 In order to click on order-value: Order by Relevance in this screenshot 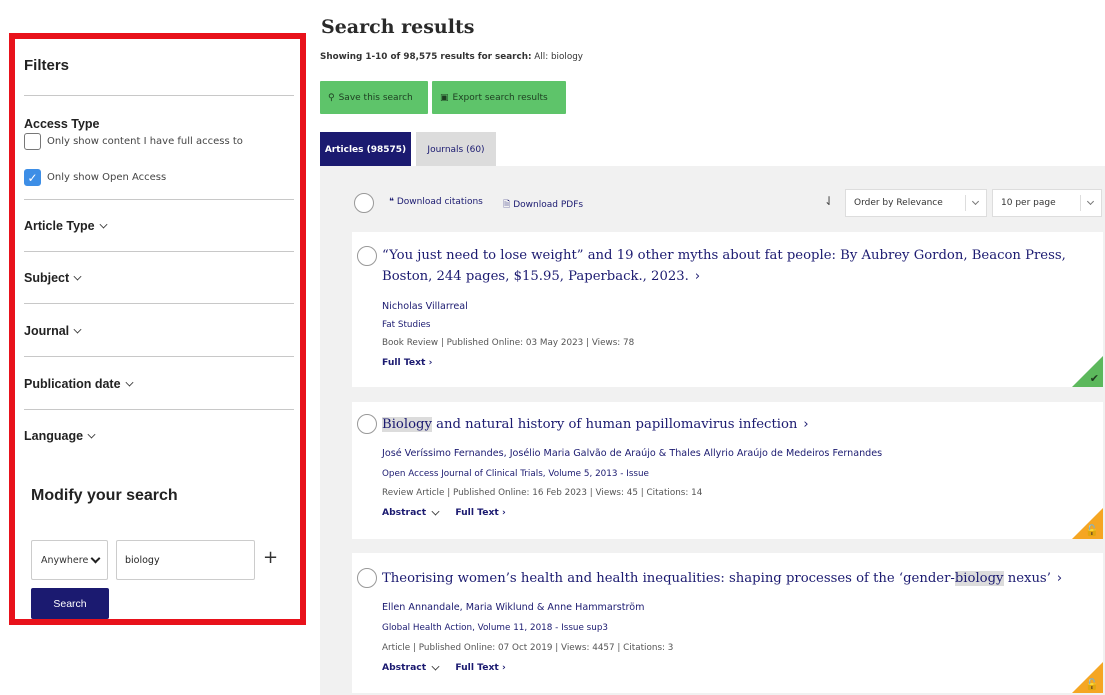, I will do `click(898, 203)`.